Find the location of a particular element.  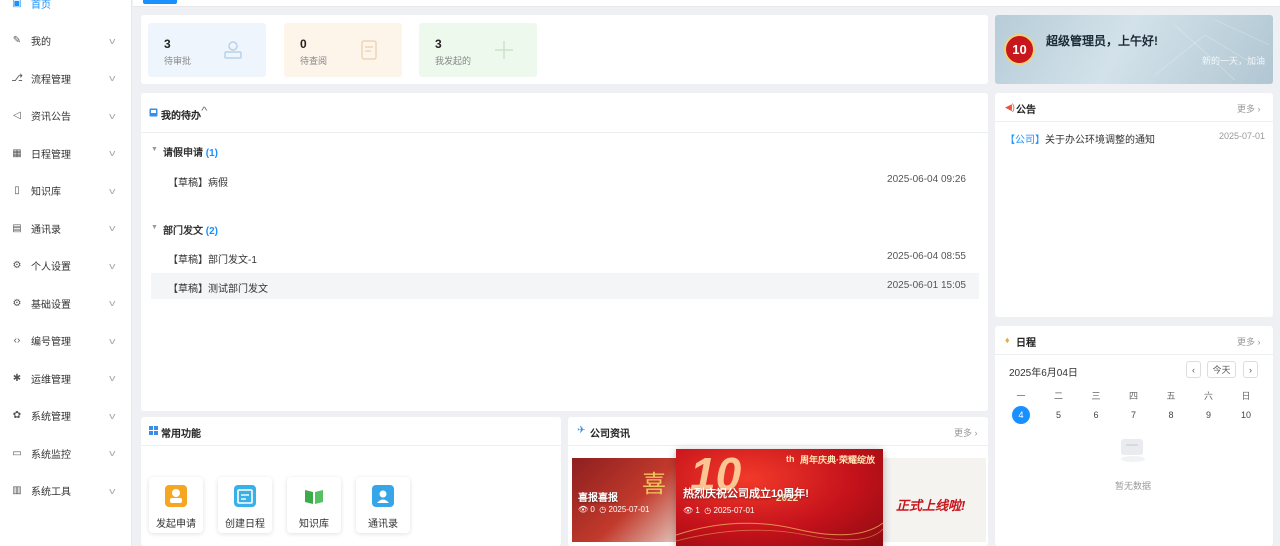

stat-count: 0 is located at coordinates (303, 44).